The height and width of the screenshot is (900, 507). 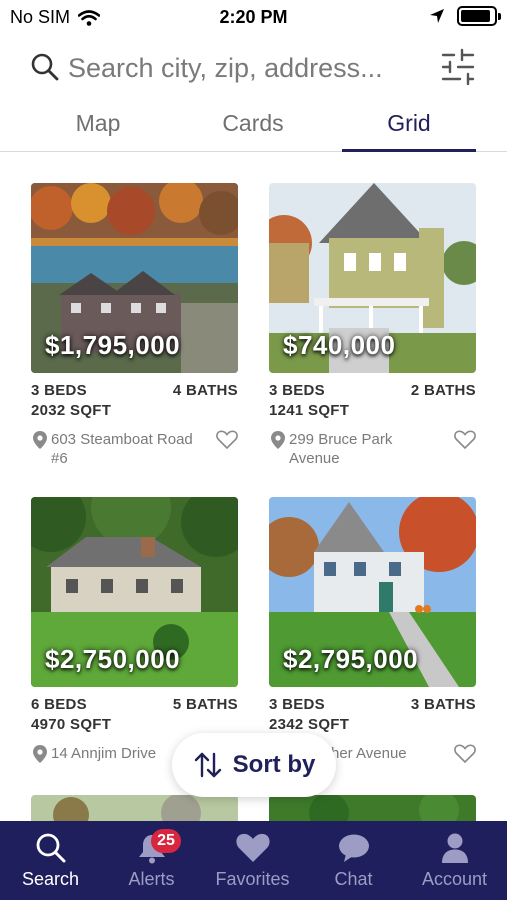 What do you see at coordinates (253, 18) in the screenshot?
I see `status-bar: No SIM 2:20 PM` at bounding box center [253, 18].